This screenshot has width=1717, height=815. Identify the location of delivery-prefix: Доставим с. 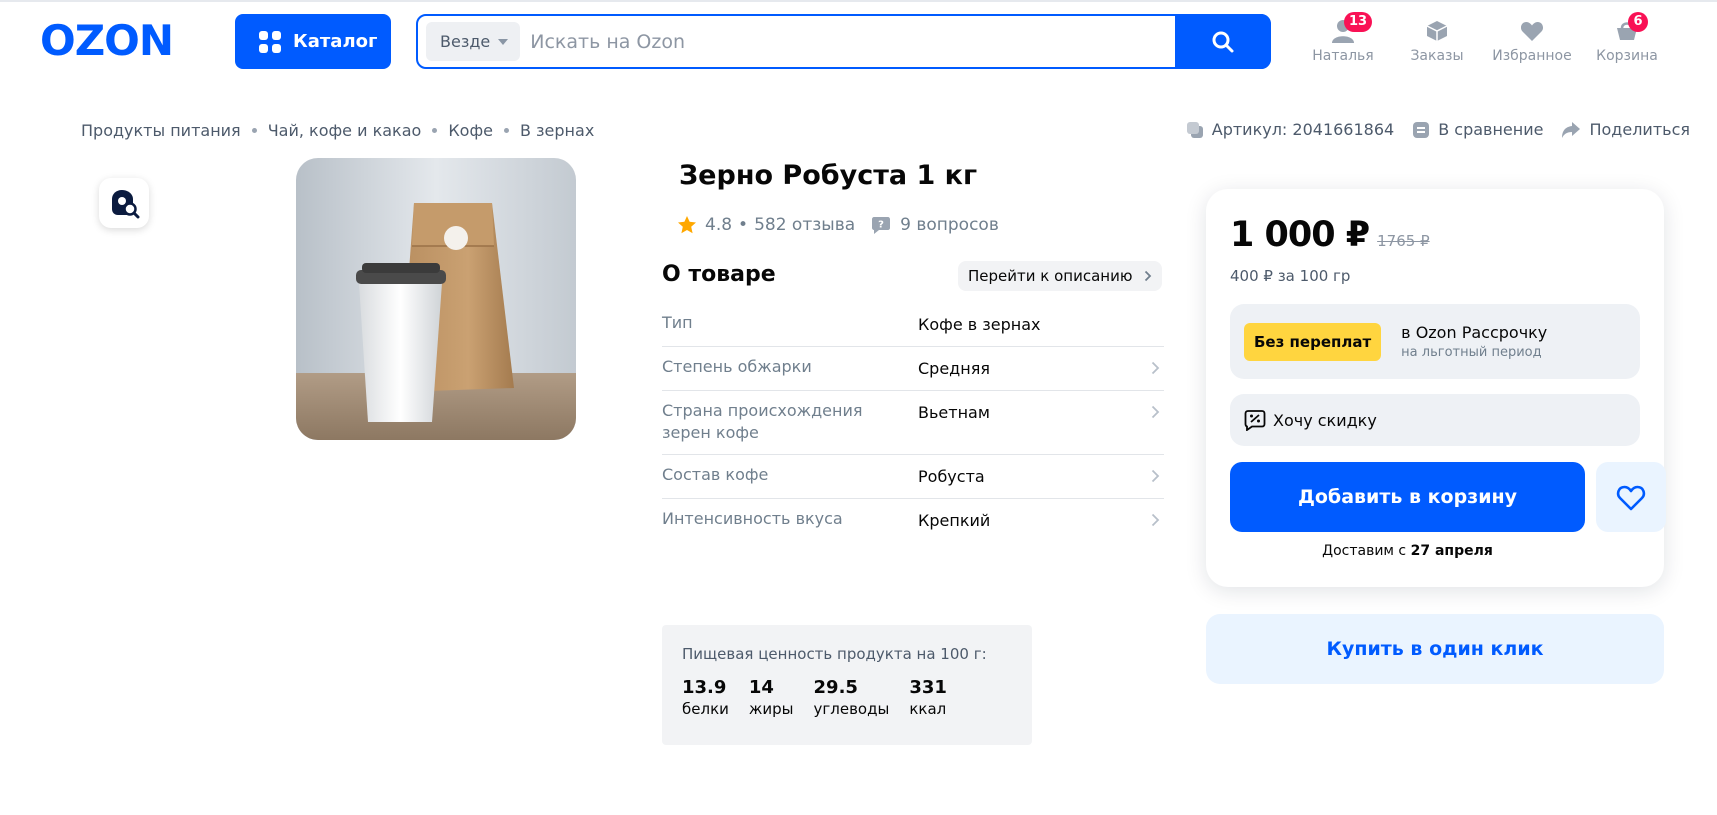
(1364, 551).